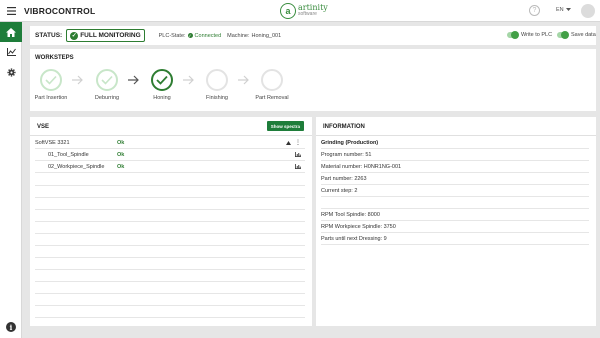  What do you see at coordinates (54, 58) in the screenshot?
I see `worksteps-title: WORKSTEPS` at bounding box center [54, 58].